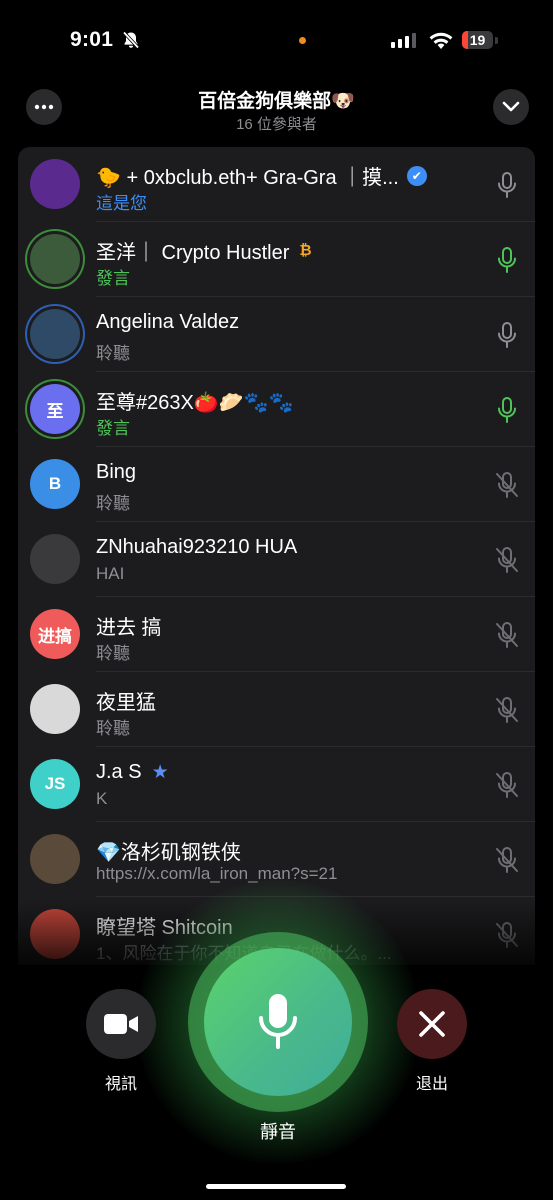  I want to click on wifi-icon, so click(441, 40).